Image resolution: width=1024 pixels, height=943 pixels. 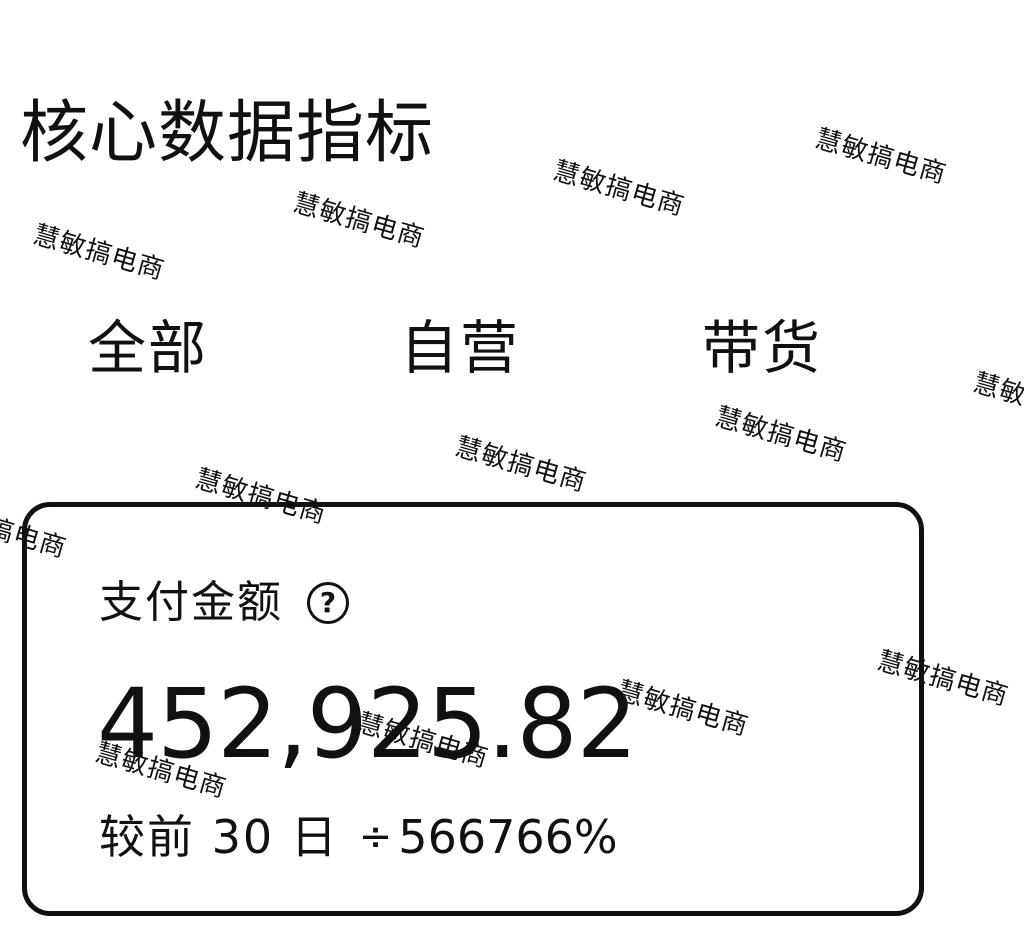 I want to click on metric-label-row: 支付金额 ?, so click(x=224, y=603).